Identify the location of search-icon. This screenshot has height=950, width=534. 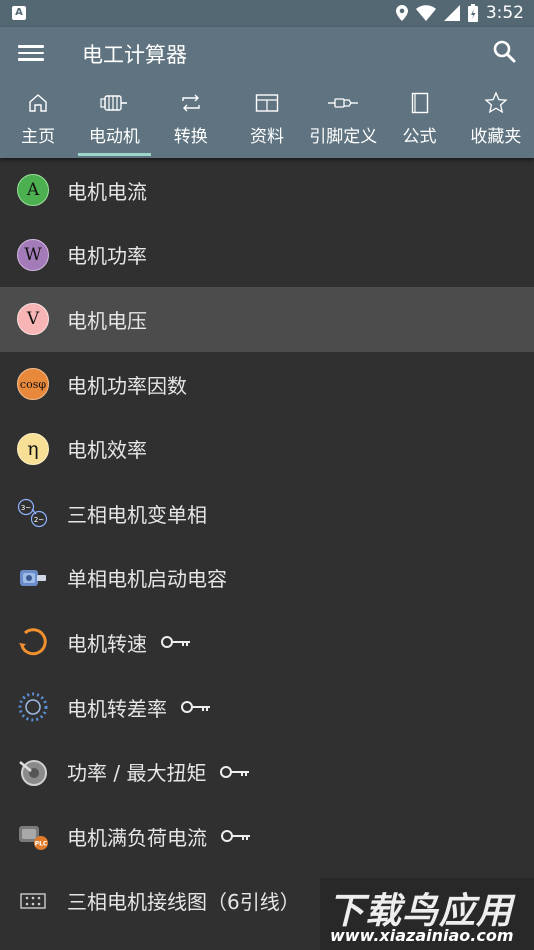
(504, 51).